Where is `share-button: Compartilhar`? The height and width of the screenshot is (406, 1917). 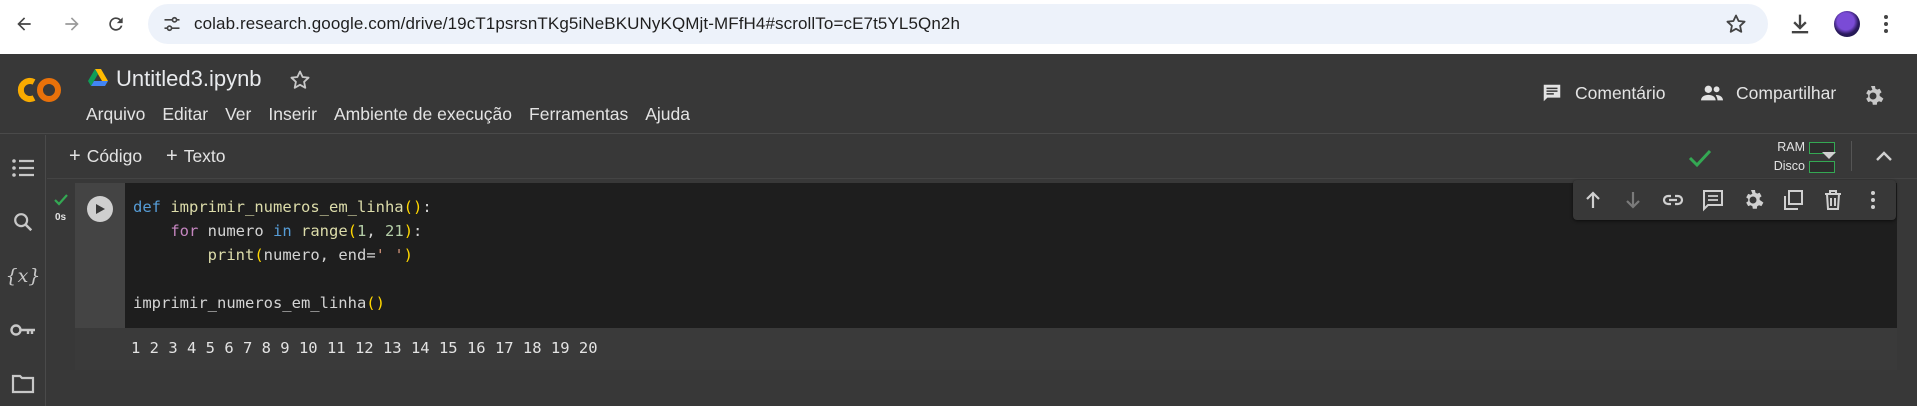 share-button: Compartilhar is located at coordinates (1768, 93).